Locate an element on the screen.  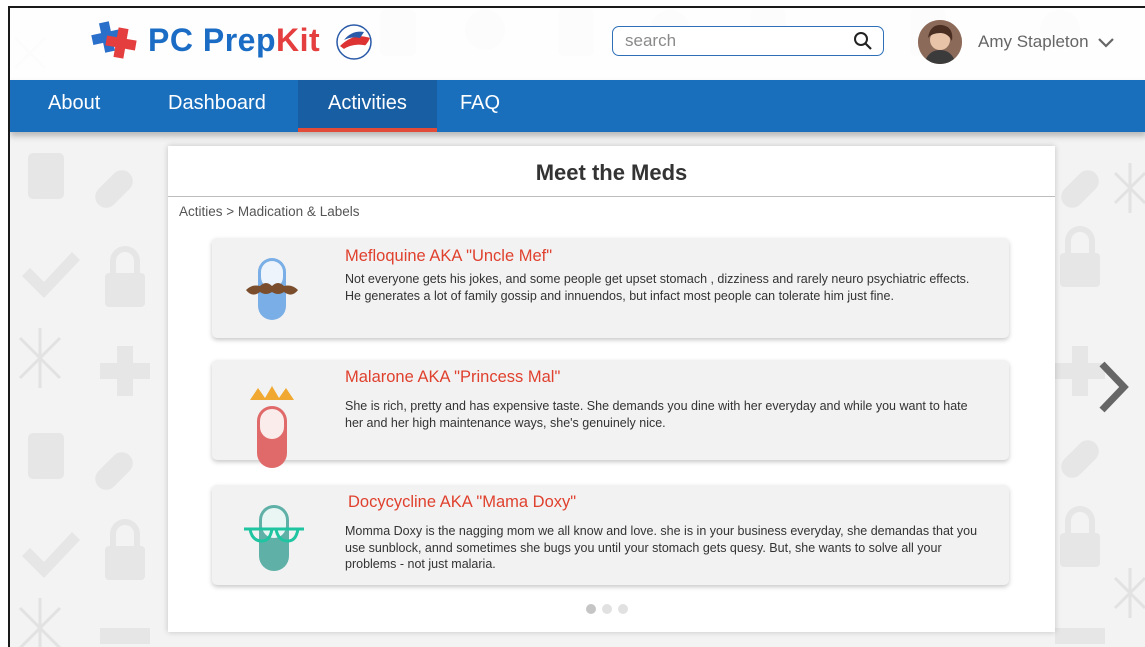
app-logo: PC PrepKit is located at coordinates (232, 40).